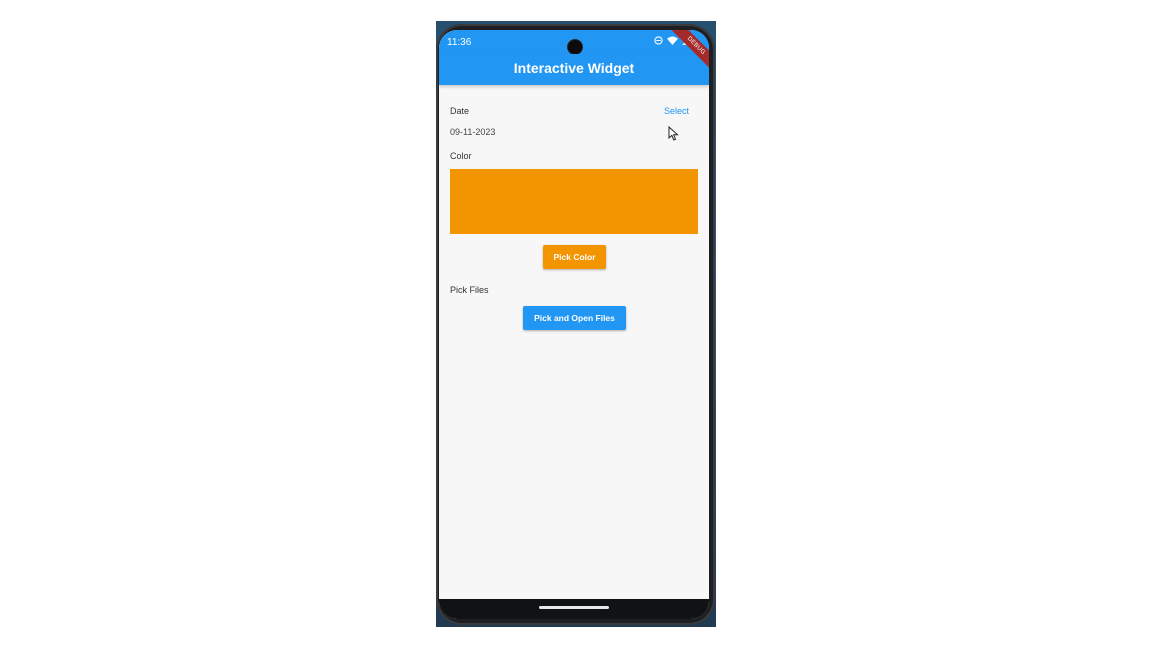  I want to click on do-not-disturb-icon, so click(658, 40).